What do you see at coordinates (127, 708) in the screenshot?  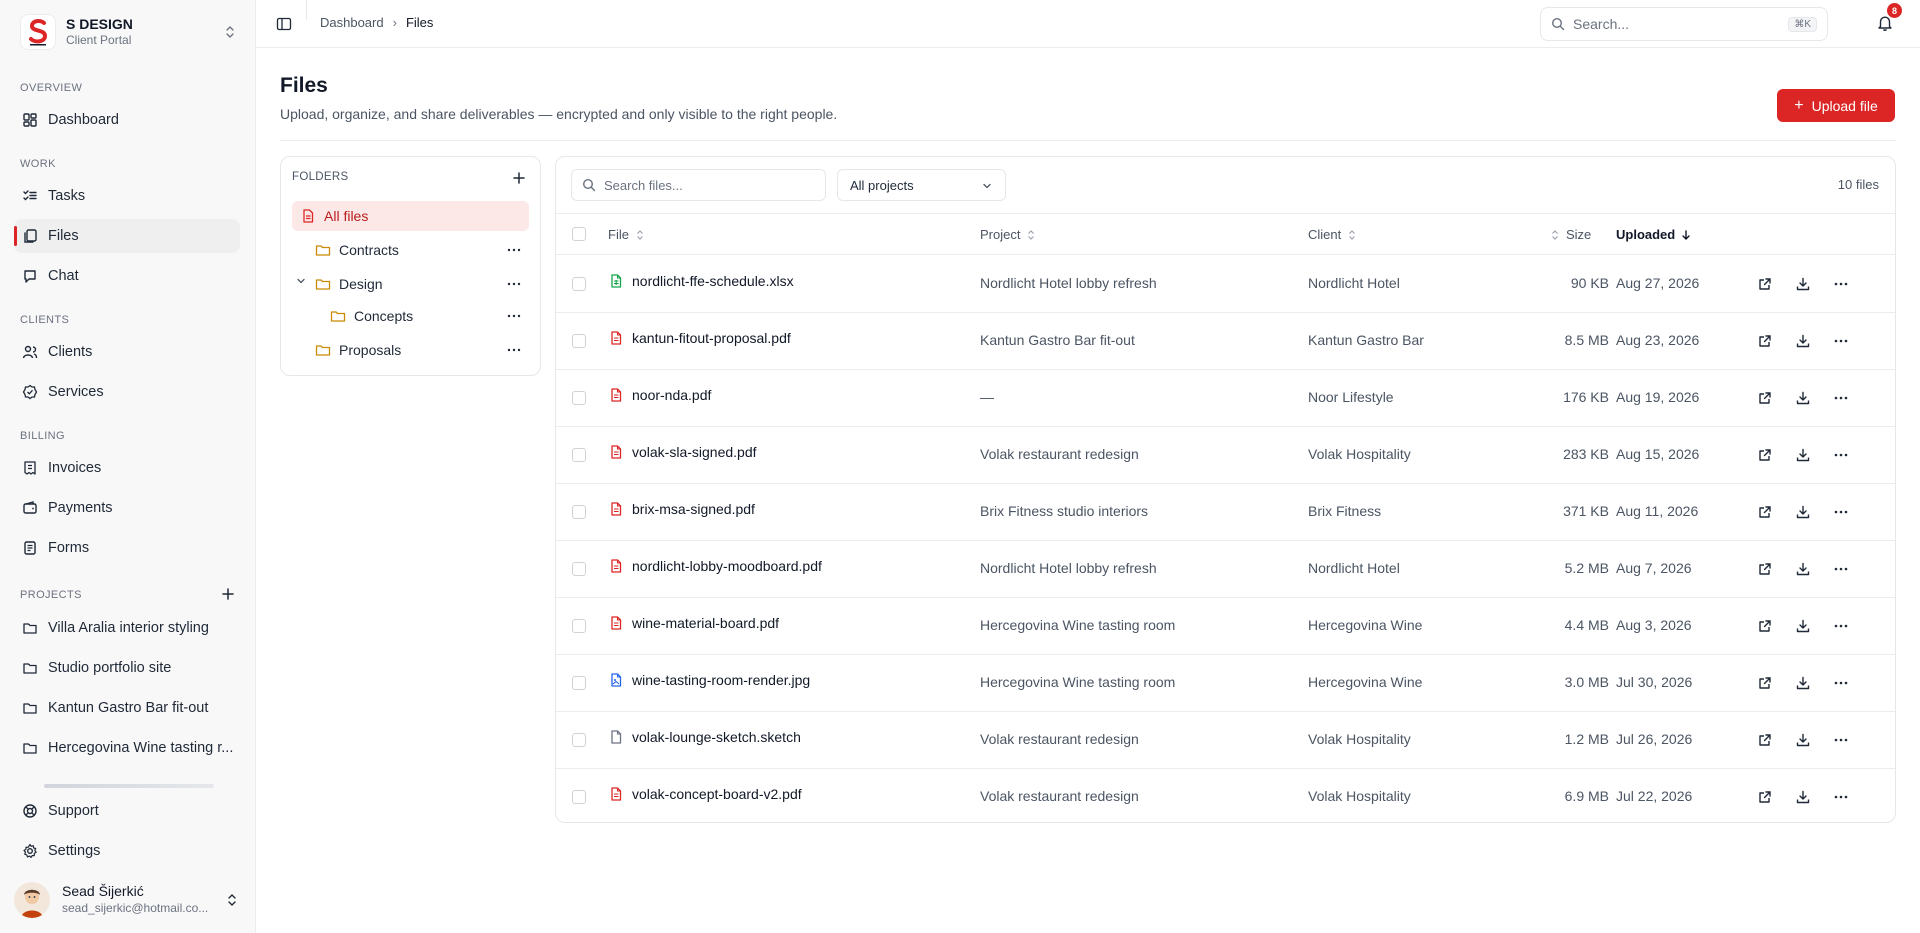 I see `sidebar-project-item: Kantun Gastro Bar fit-out` at bounding box center [127, 708].